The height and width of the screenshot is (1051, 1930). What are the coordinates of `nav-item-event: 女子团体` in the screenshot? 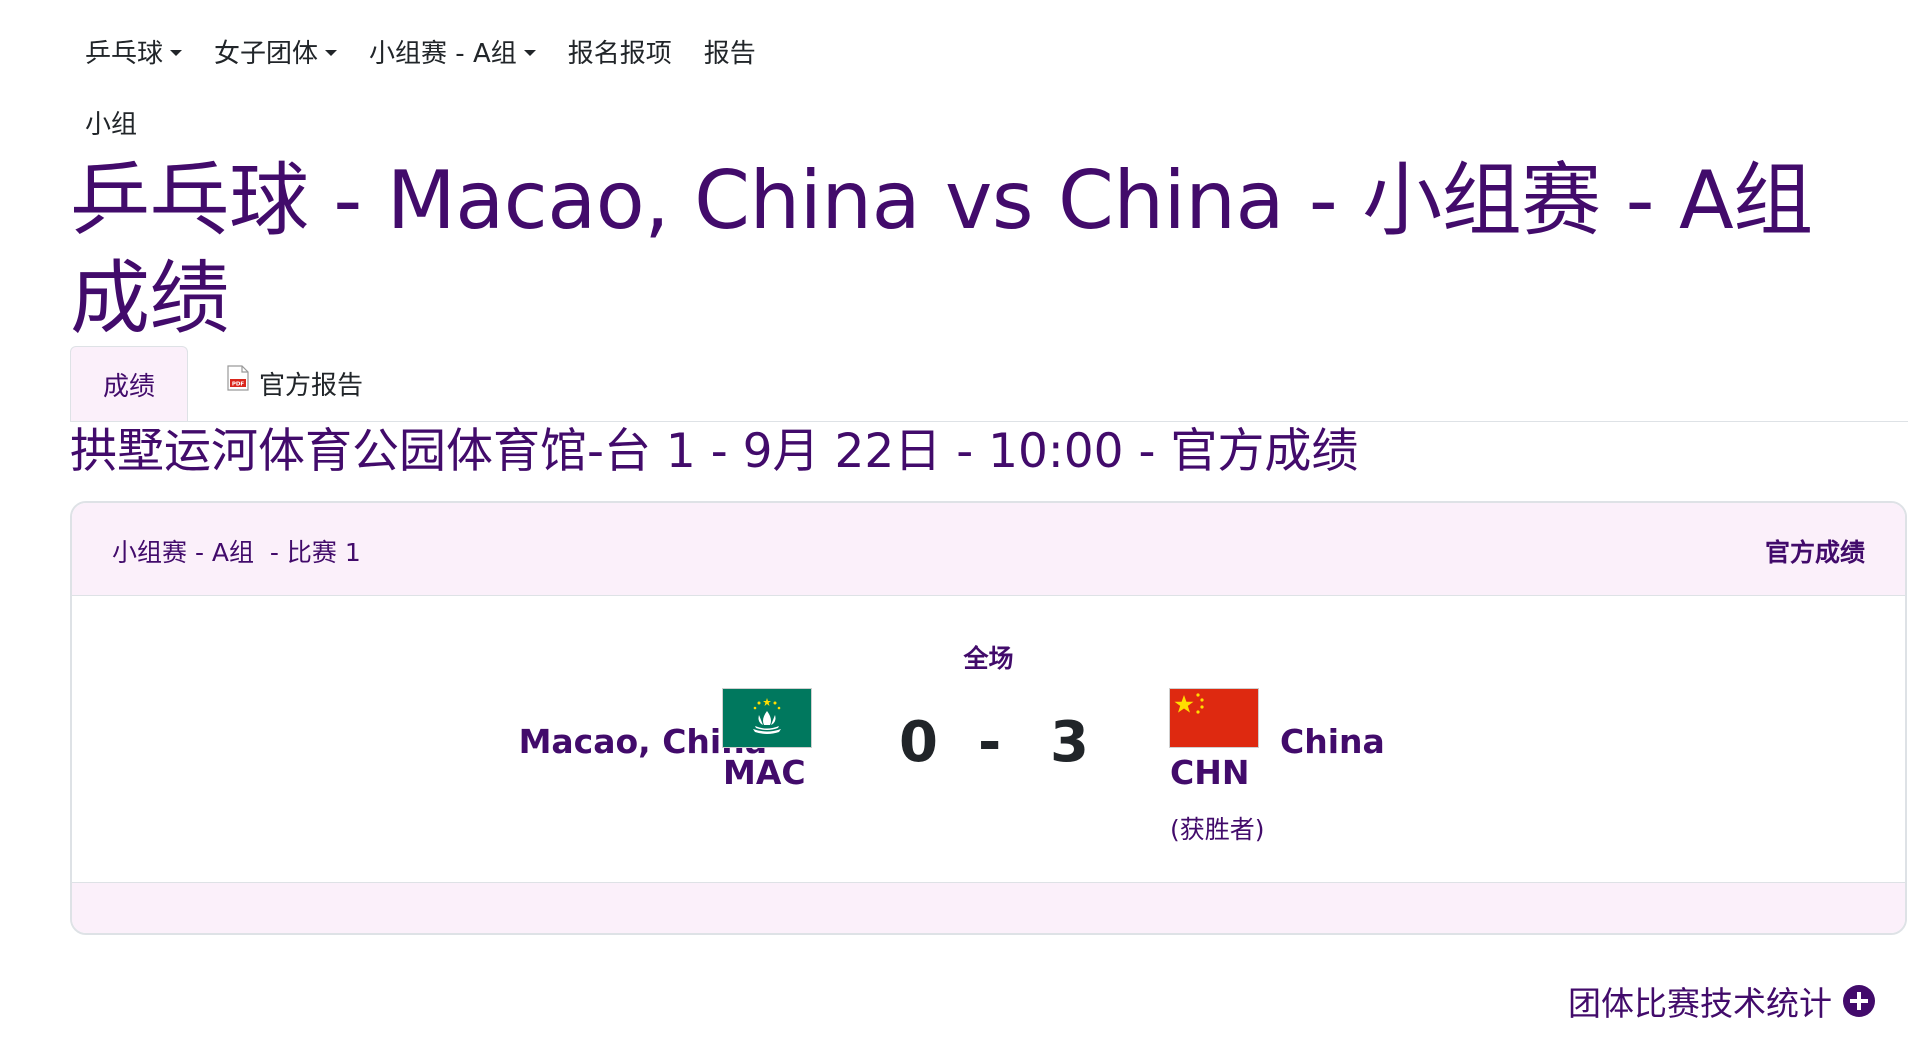 It's located at (275, 51).